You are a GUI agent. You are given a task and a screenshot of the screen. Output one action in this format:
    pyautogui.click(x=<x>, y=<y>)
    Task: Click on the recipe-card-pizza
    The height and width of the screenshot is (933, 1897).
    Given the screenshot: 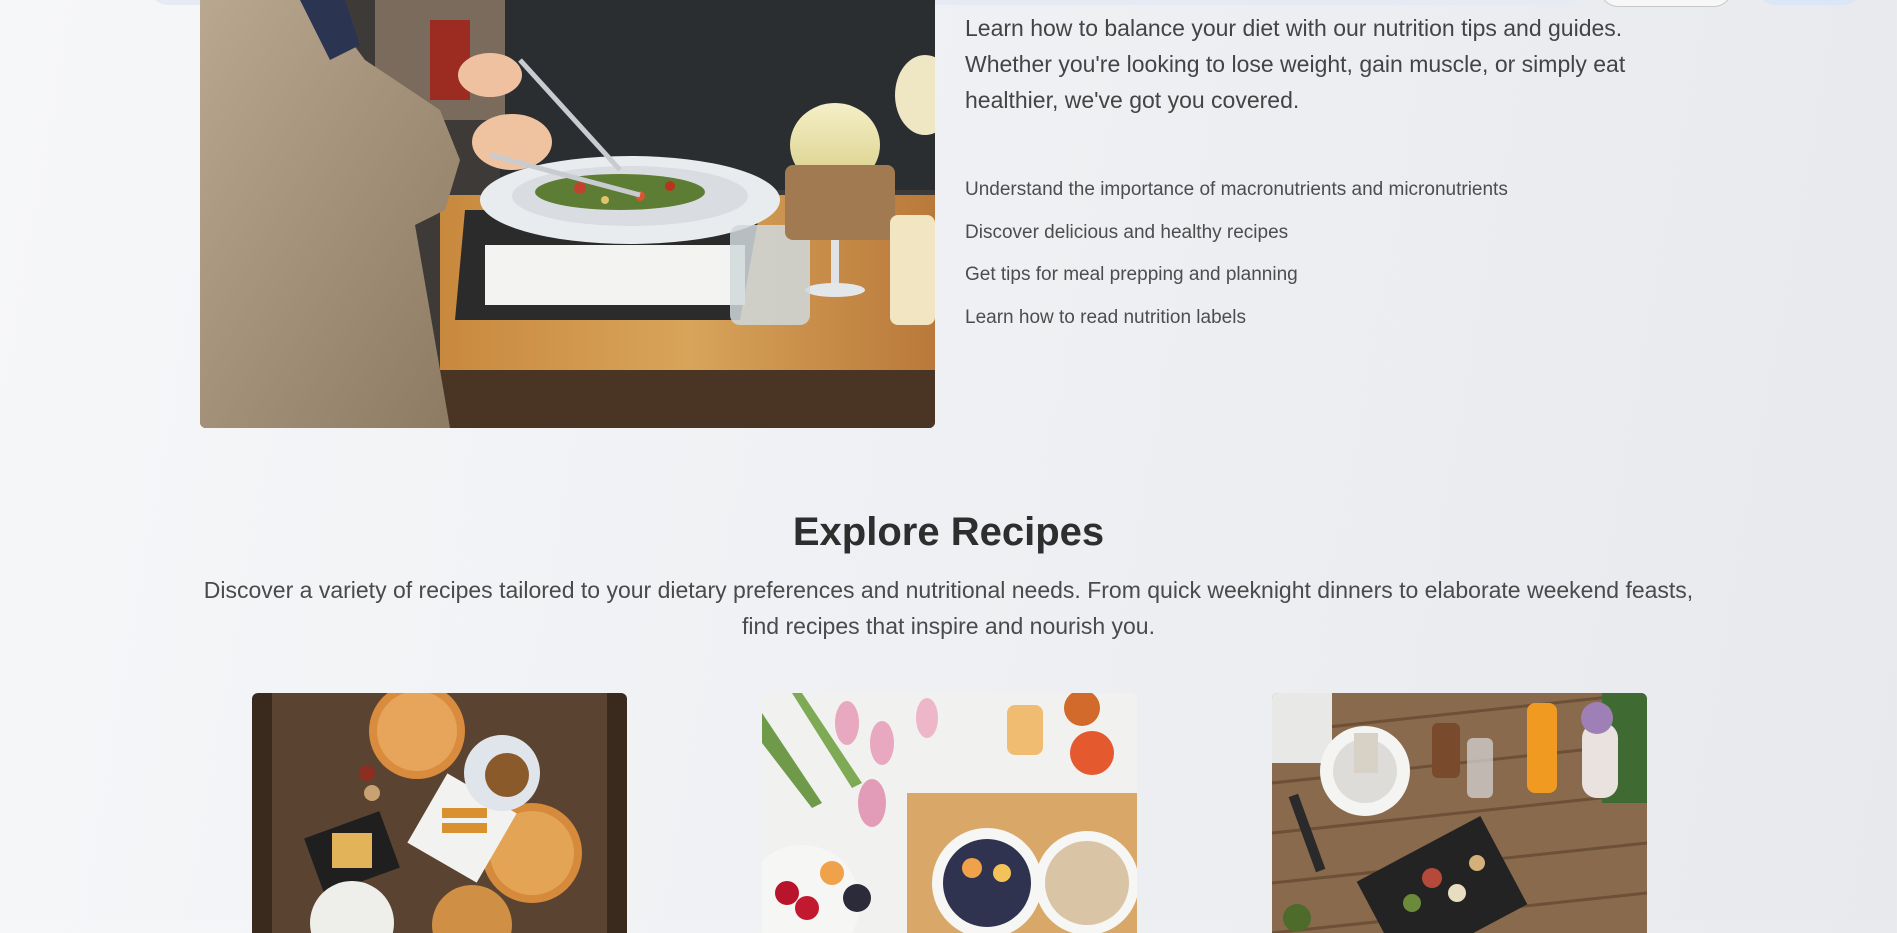 What is the action you would take?
    pyautogui.click(x=439, y=813)
    